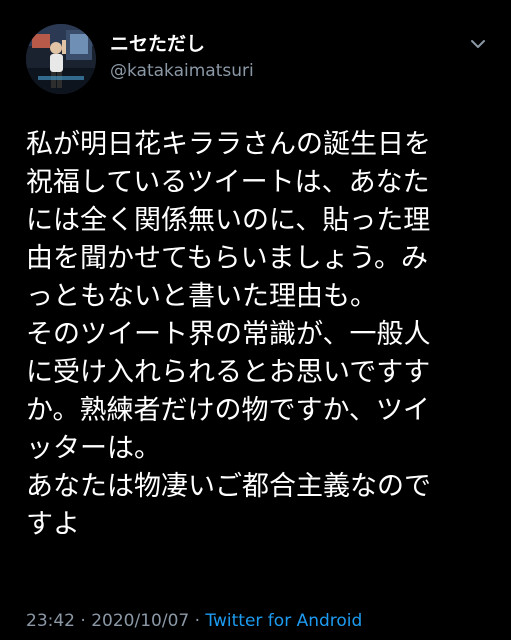  I want to click on tweet-meta: 23:42 · 2020/10/07 · Twitter for Android, so click(194, 621).